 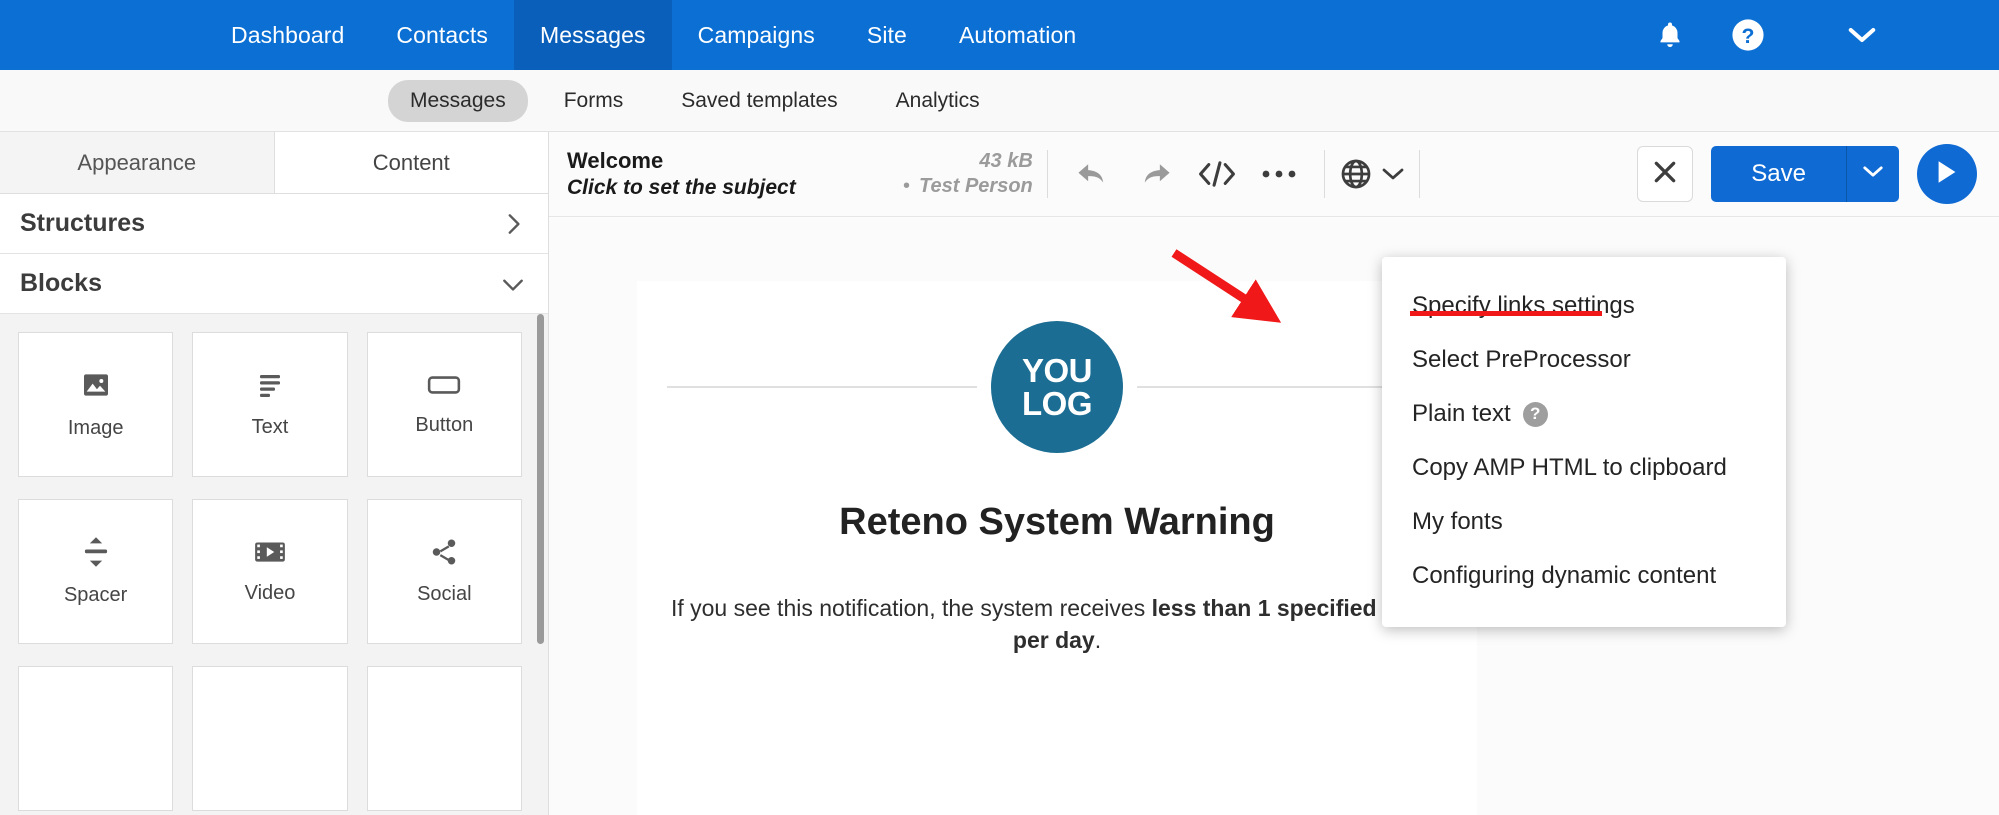 I want to click on topnav-actions: ?, so click(x=1815, y=35).